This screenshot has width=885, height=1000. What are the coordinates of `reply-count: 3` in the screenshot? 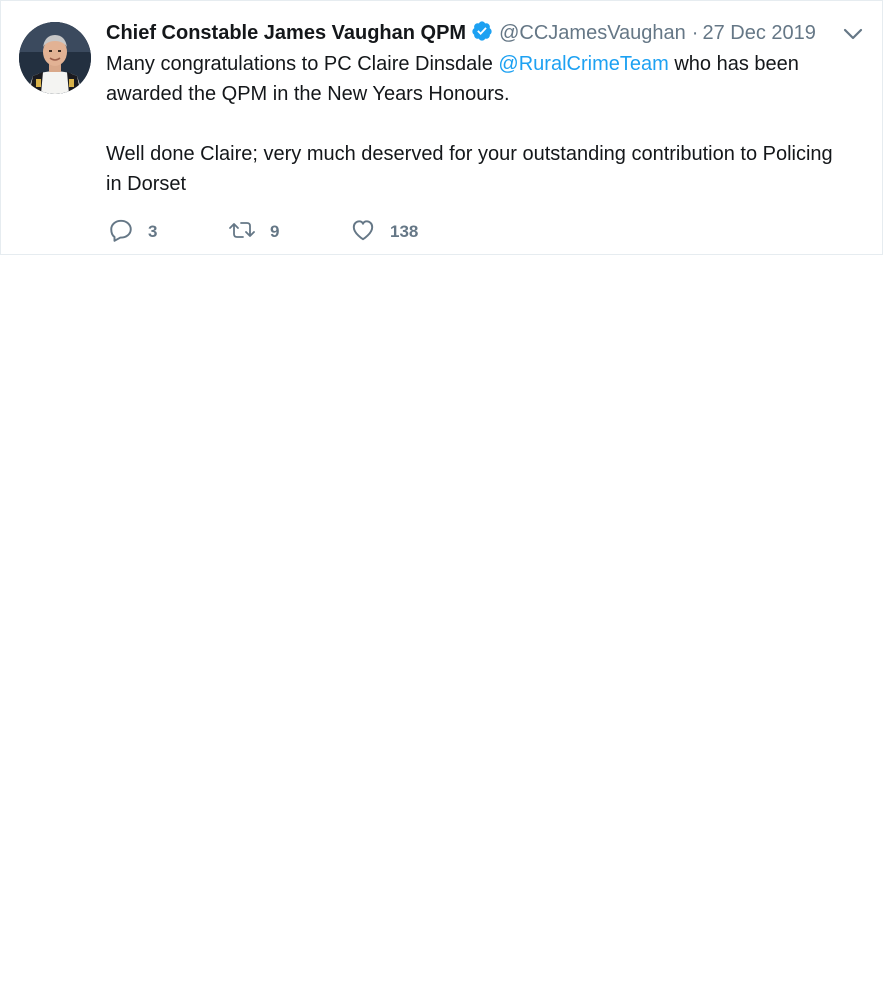 It's located at (153, 231).